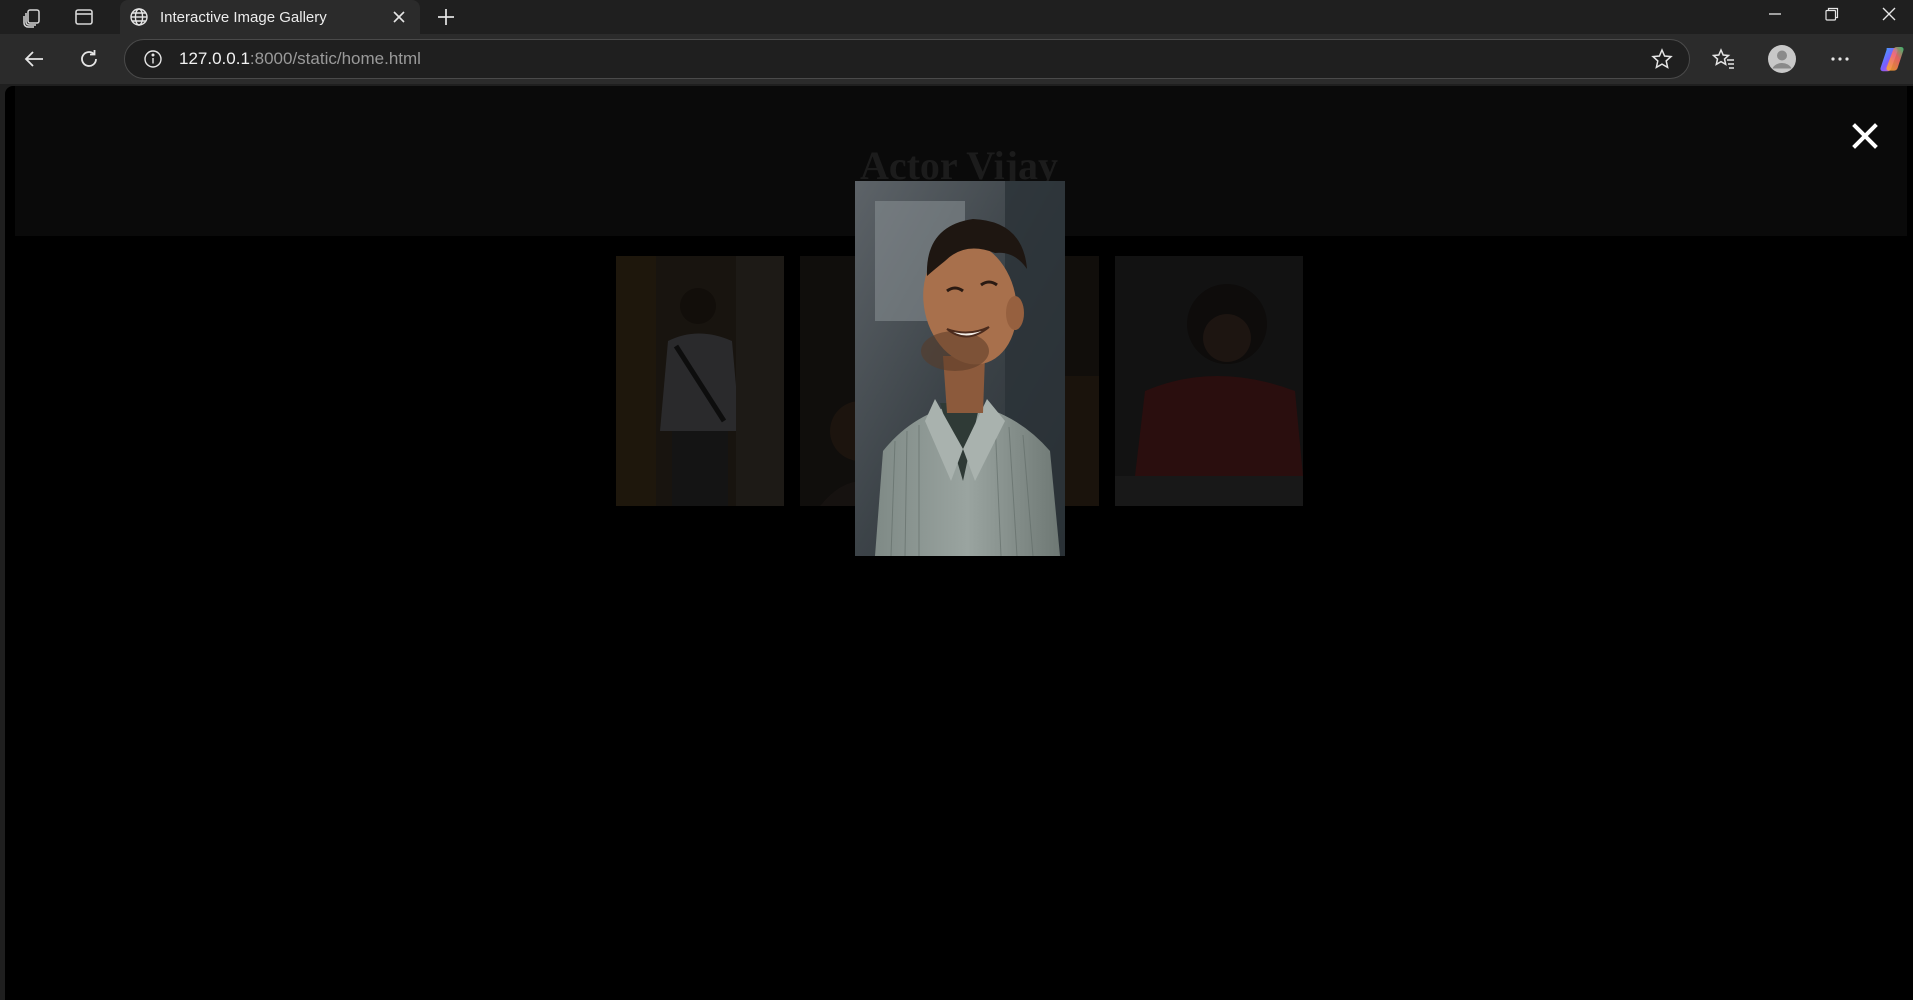 This screenshot has width=1913, height=1000. I want to click on favorite-star-icon, so click(1662, 59).